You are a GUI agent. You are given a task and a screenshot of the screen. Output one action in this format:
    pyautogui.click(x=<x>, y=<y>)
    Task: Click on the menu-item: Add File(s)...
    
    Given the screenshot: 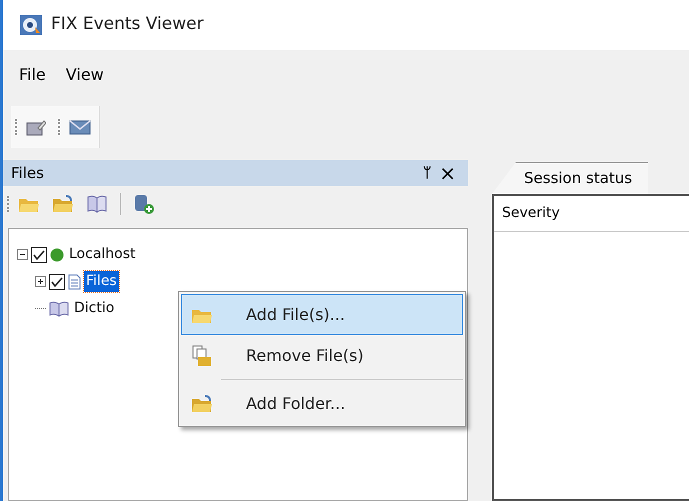 What is the action you would take?
    pyautogui.click(x=322, y=314)
    